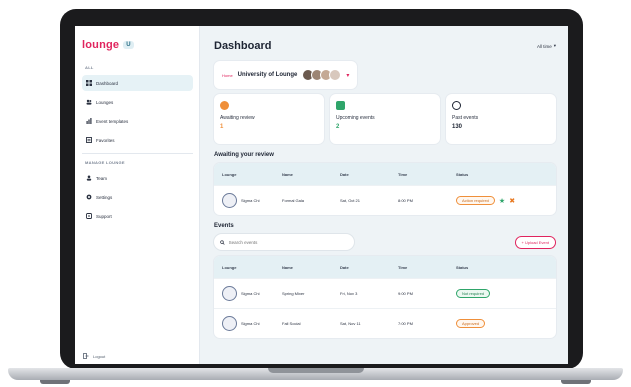  I want to click on gear-icon, so click(89, 197).